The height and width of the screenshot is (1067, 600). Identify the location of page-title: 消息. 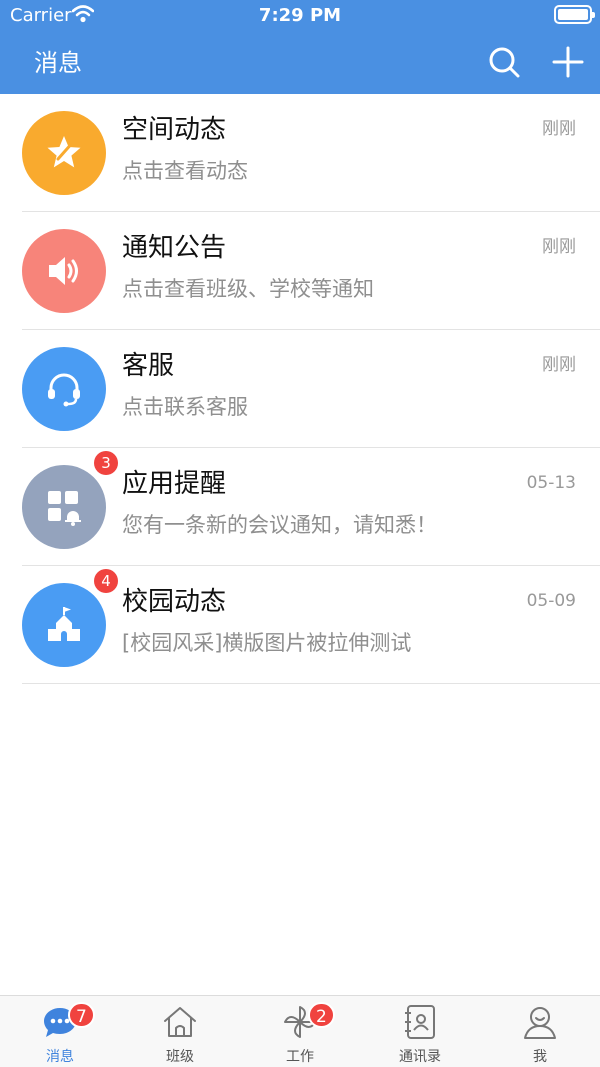
(58, 63).